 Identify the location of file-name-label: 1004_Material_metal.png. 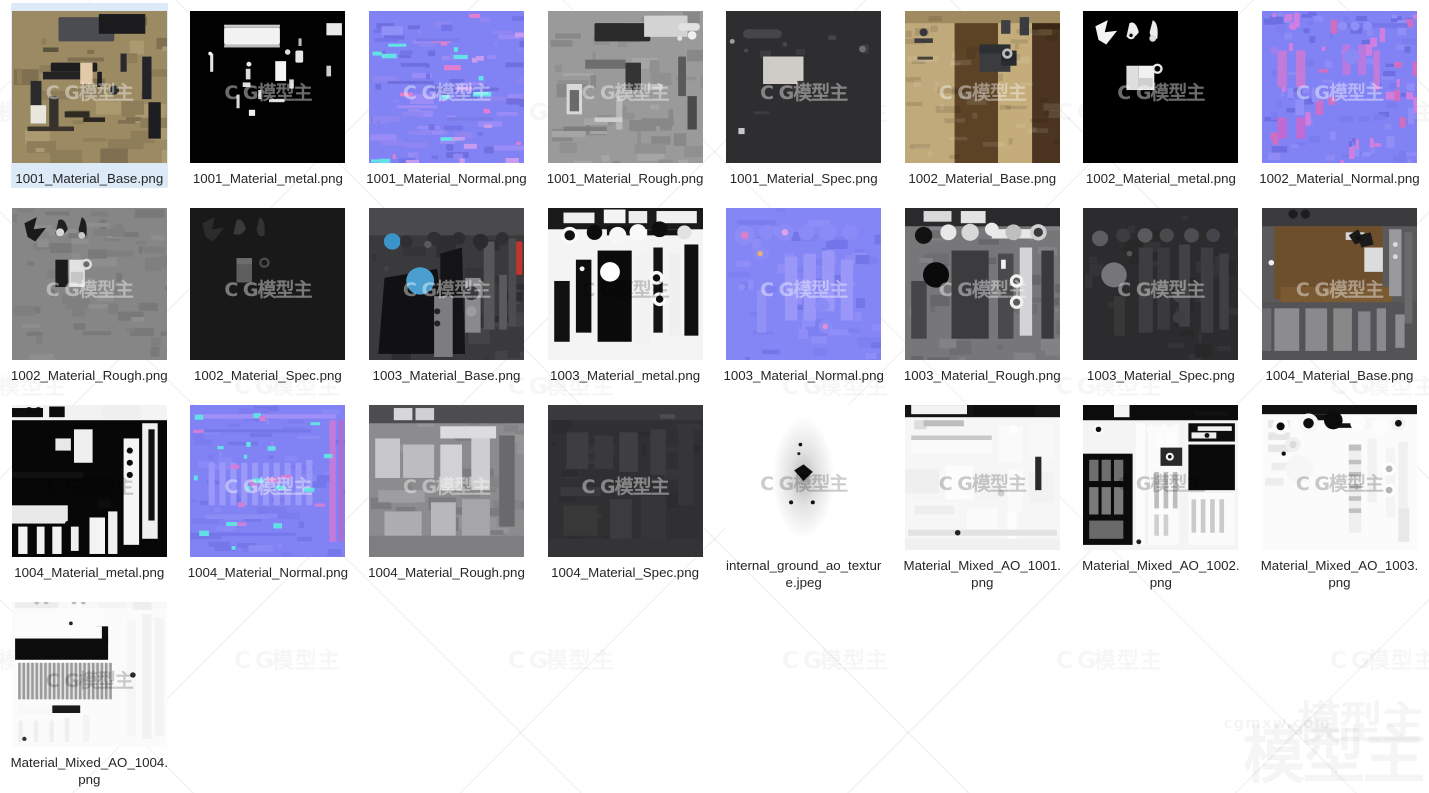
(89, 572).